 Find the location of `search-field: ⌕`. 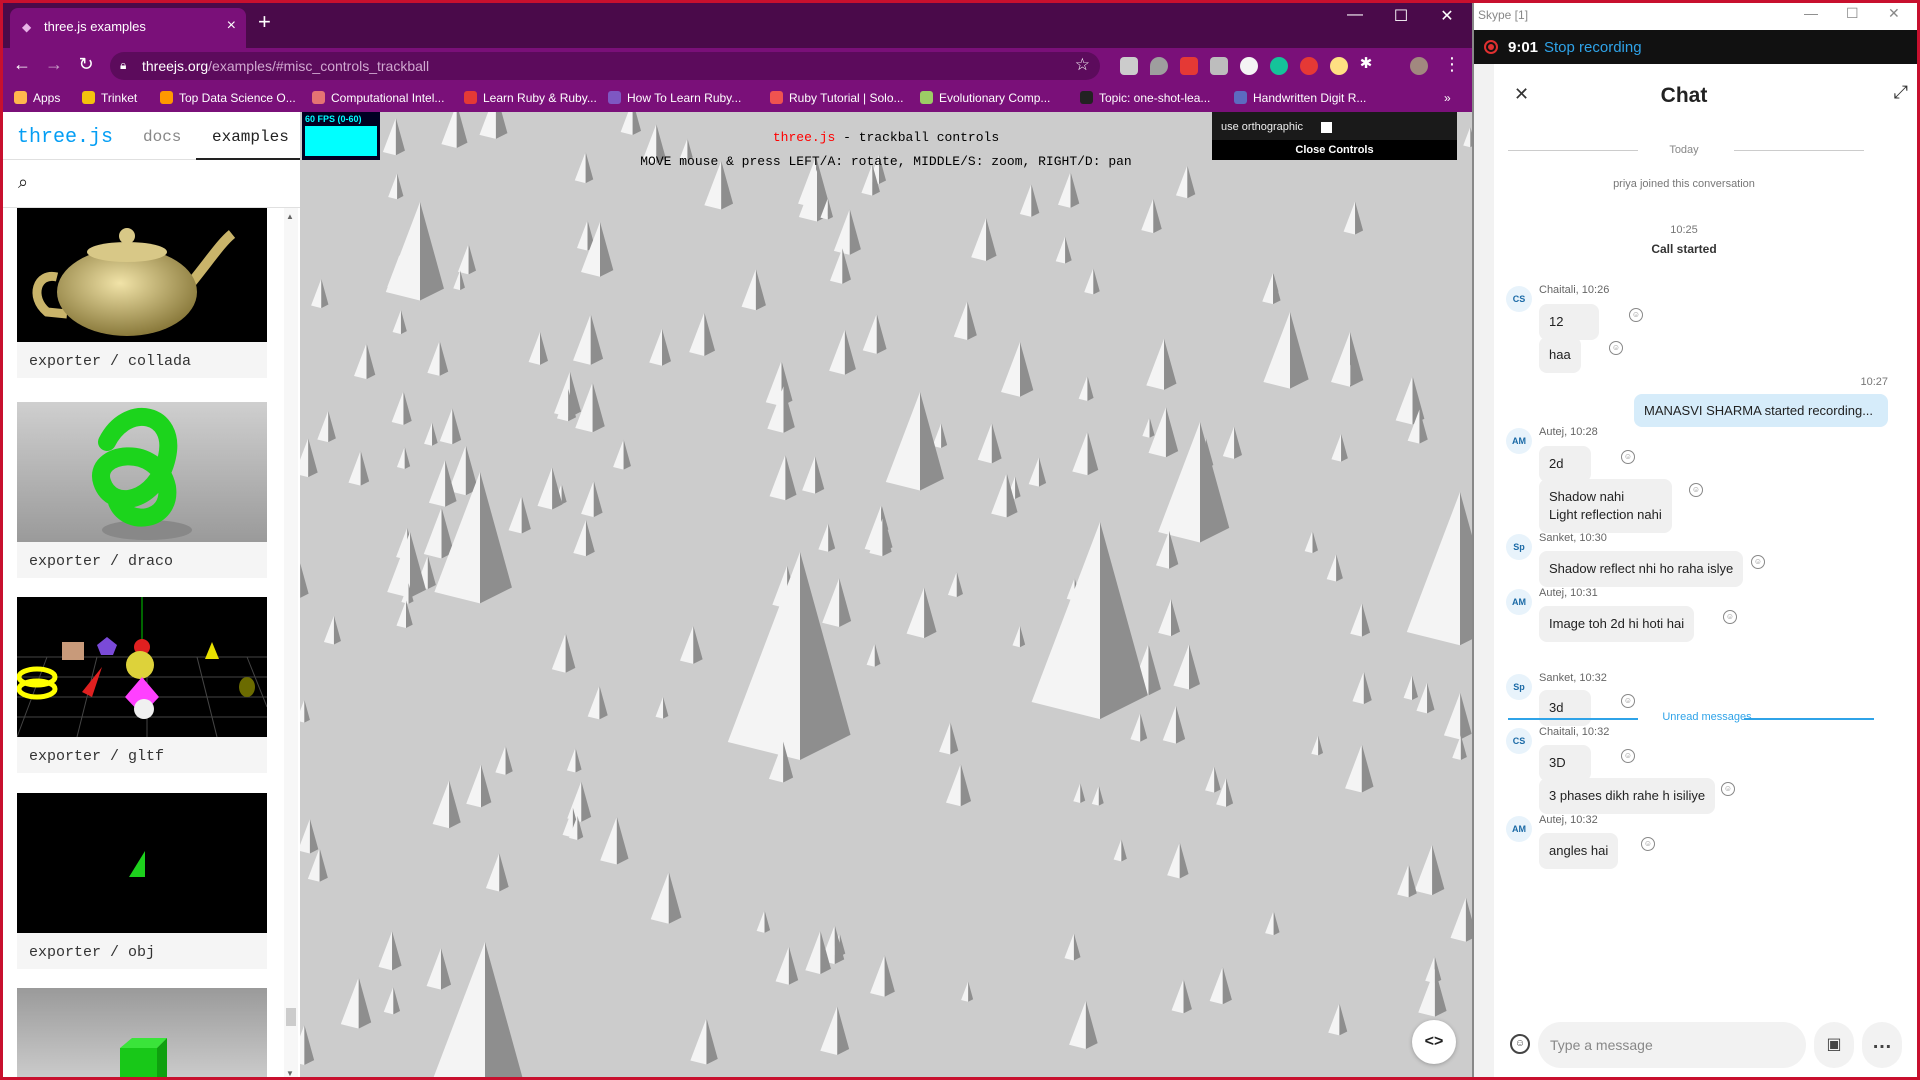

search-field: ⌕ is located at coordinates (150, 184).